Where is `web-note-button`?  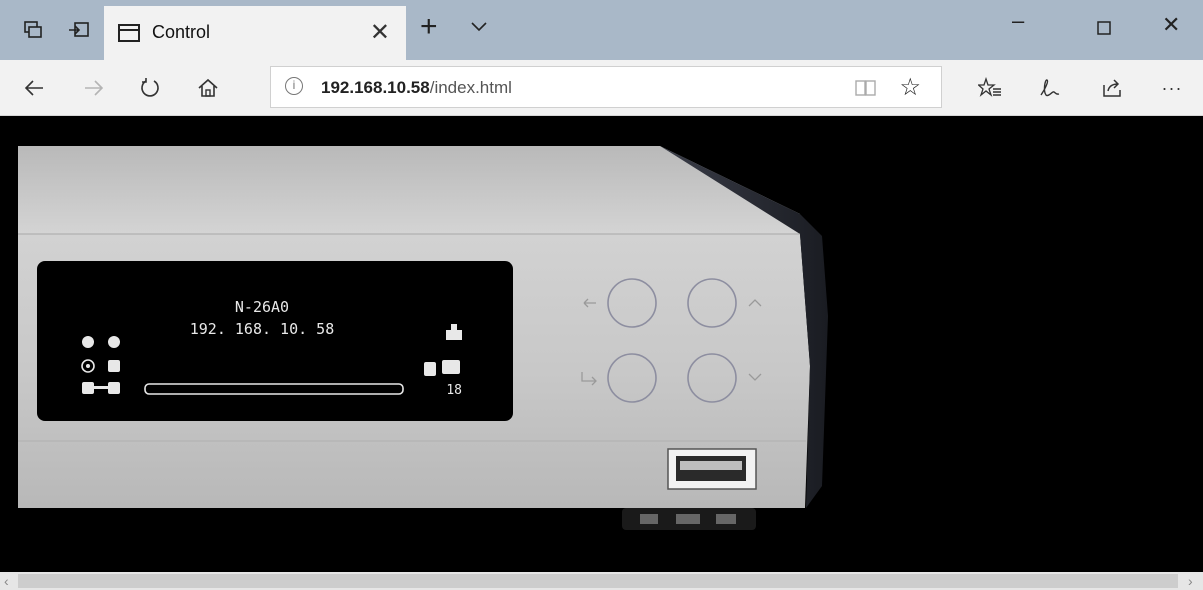 web-note-button is located at coordinates (1050, 88).